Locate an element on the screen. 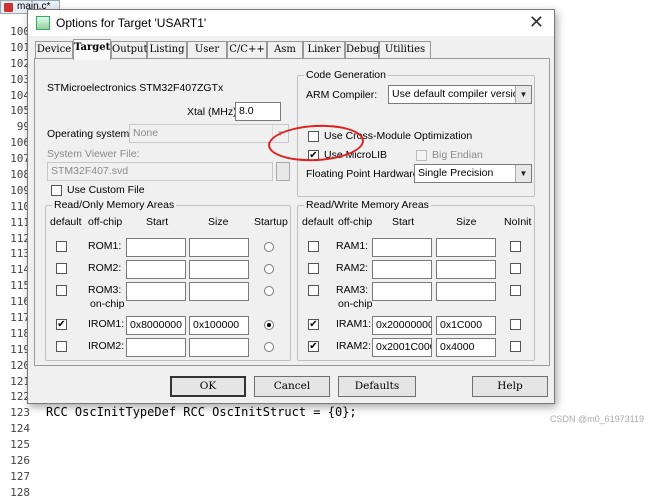 Image resolution: width=650 pixels, height=501 pixels. ram-header-size: Size is located at coordinates (466, 222).